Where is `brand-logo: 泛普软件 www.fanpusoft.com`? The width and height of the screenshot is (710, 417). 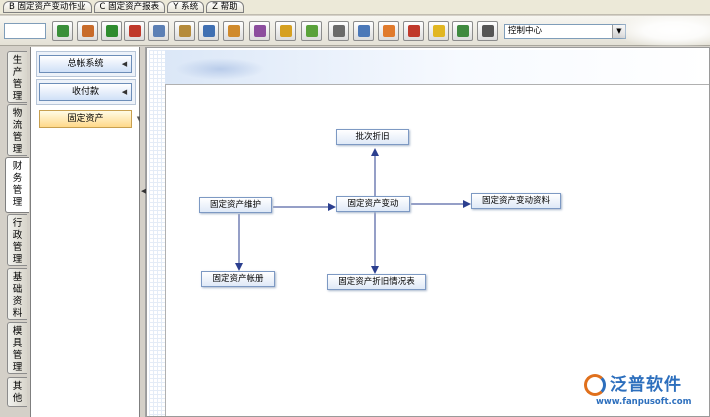 brand-logo: 泛普软件 www.fanpusoft.com is located at coordinates (646, 392).